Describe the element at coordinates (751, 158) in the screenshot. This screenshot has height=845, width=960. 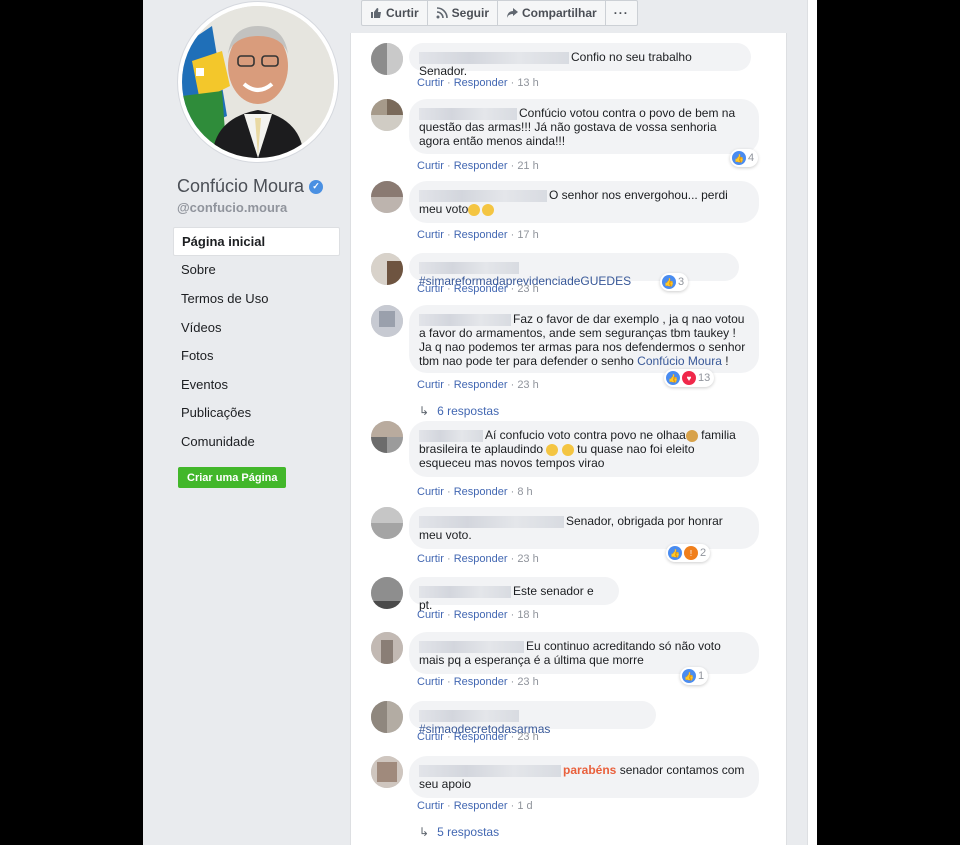
I see `reaction-number: 4` at that location.